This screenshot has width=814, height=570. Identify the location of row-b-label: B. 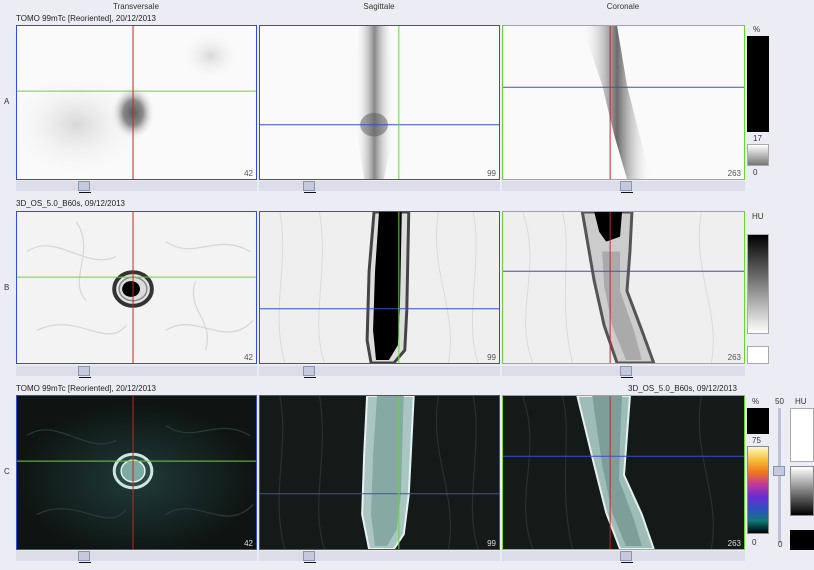
(7, 287).